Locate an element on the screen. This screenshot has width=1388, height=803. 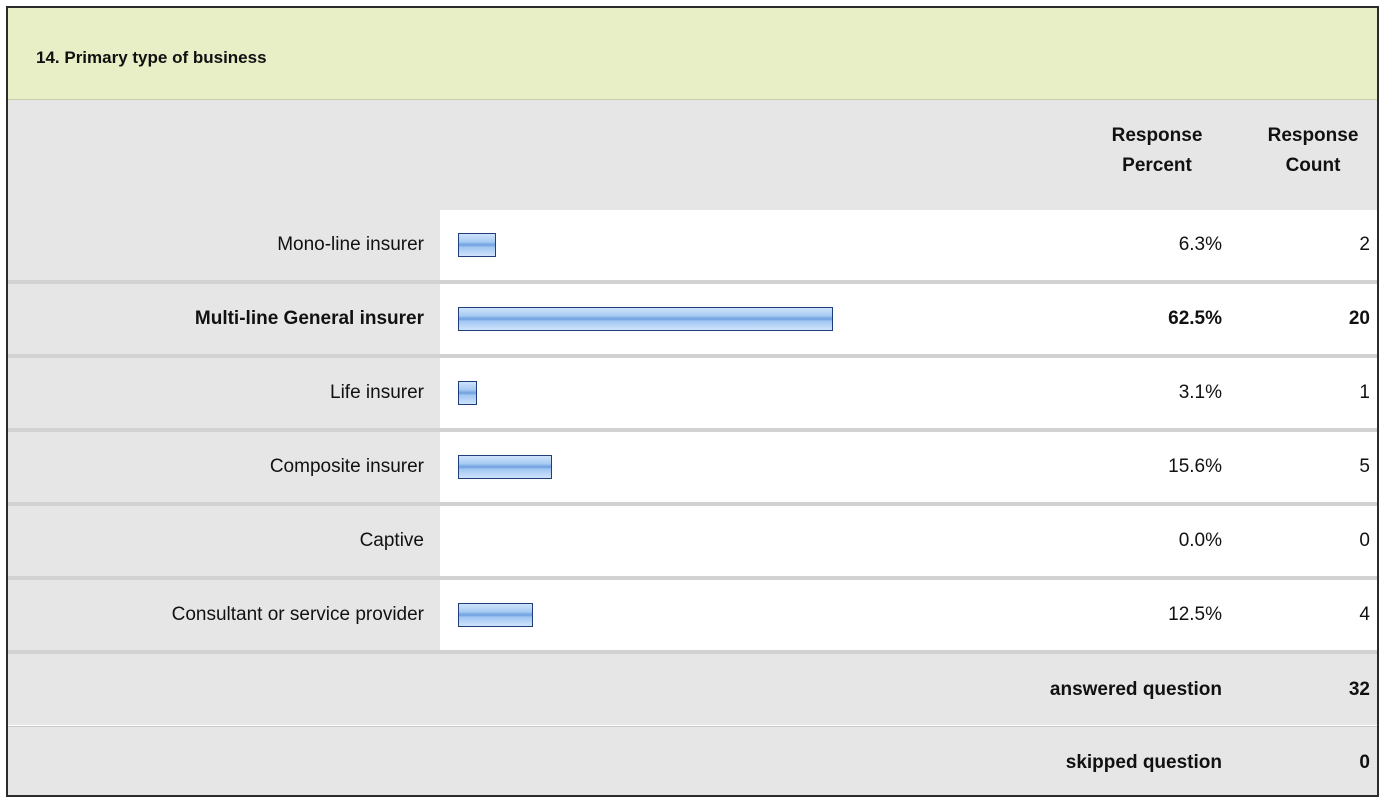
row-label-cell: Mono-line insurer is located at coordinates (224, 245).